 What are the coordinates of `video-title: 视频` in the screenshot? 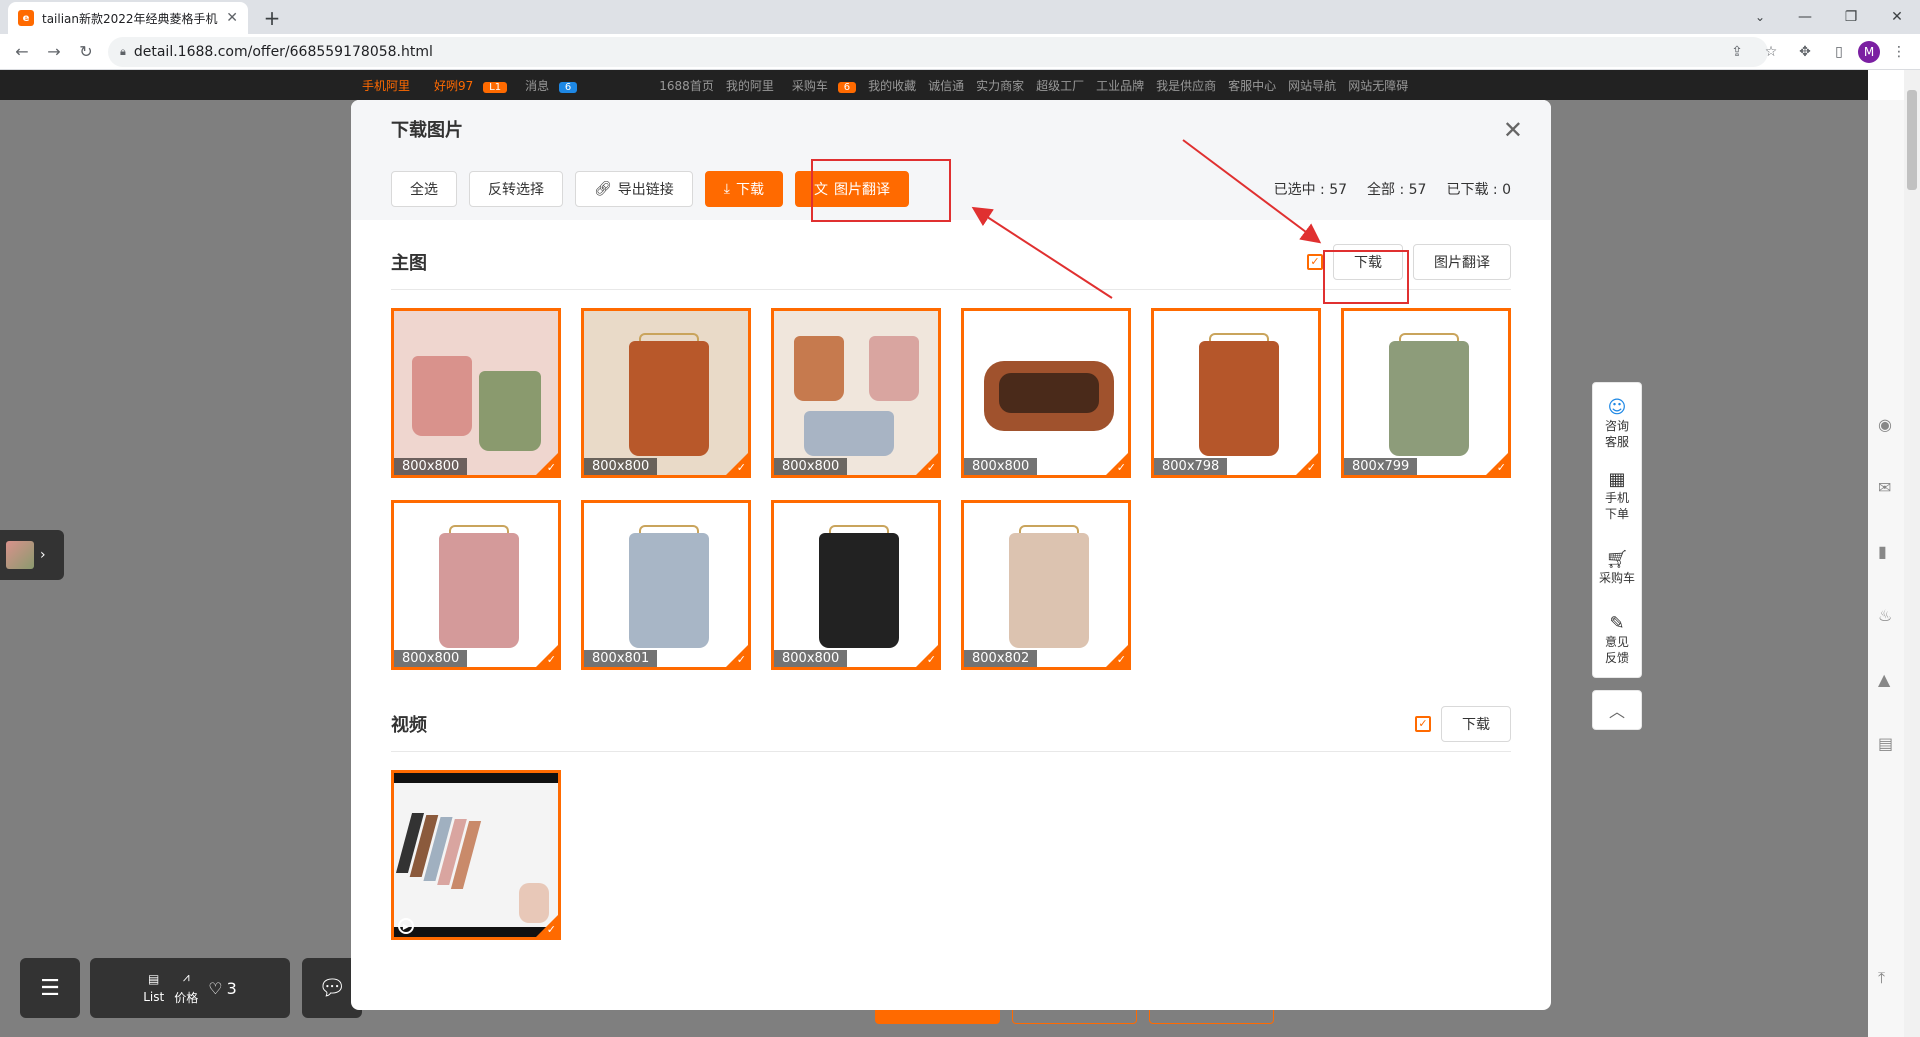 It's located at (409, 725).